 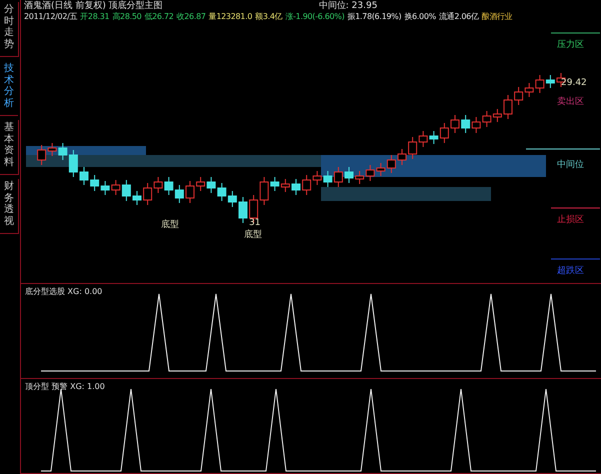 I want to click on quote-value: 换6.00%, so click(x=420, y=17).